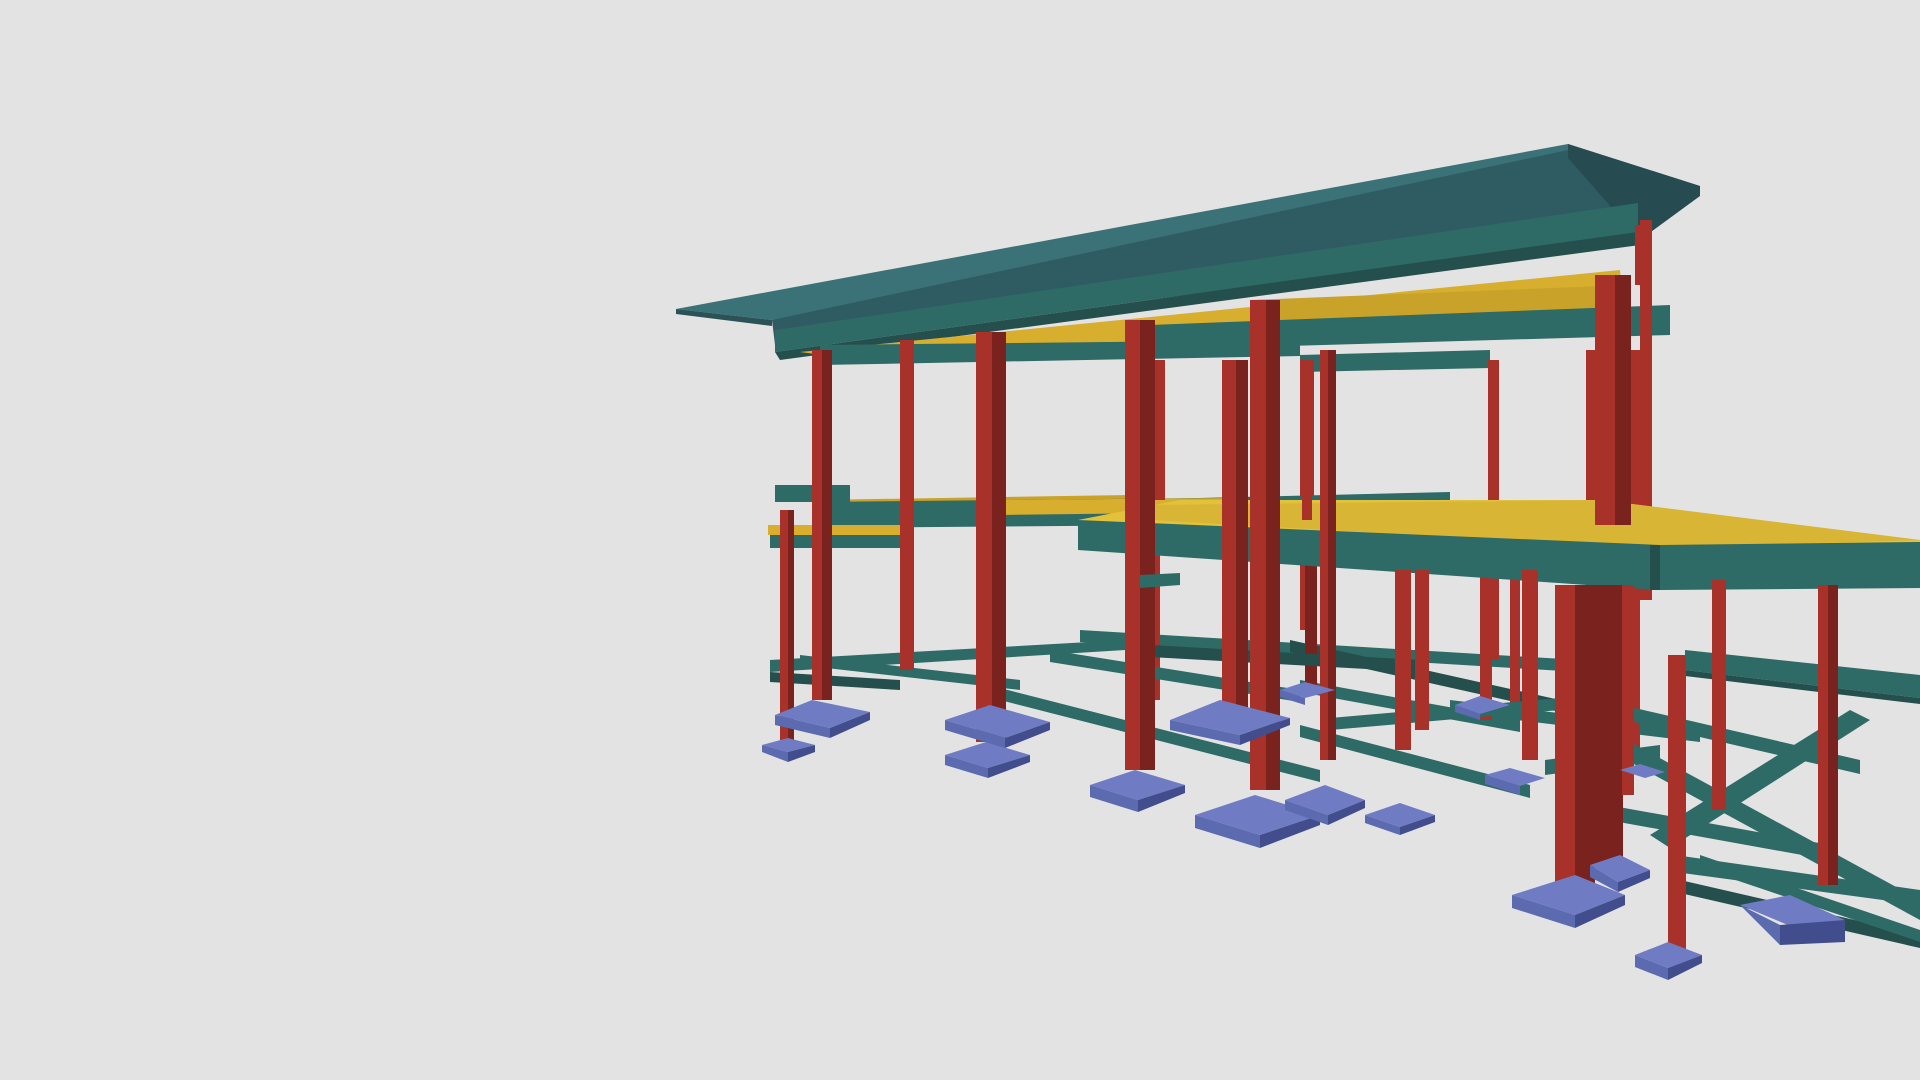  I want to click on floor-beam-stub, so click(1160, 580).